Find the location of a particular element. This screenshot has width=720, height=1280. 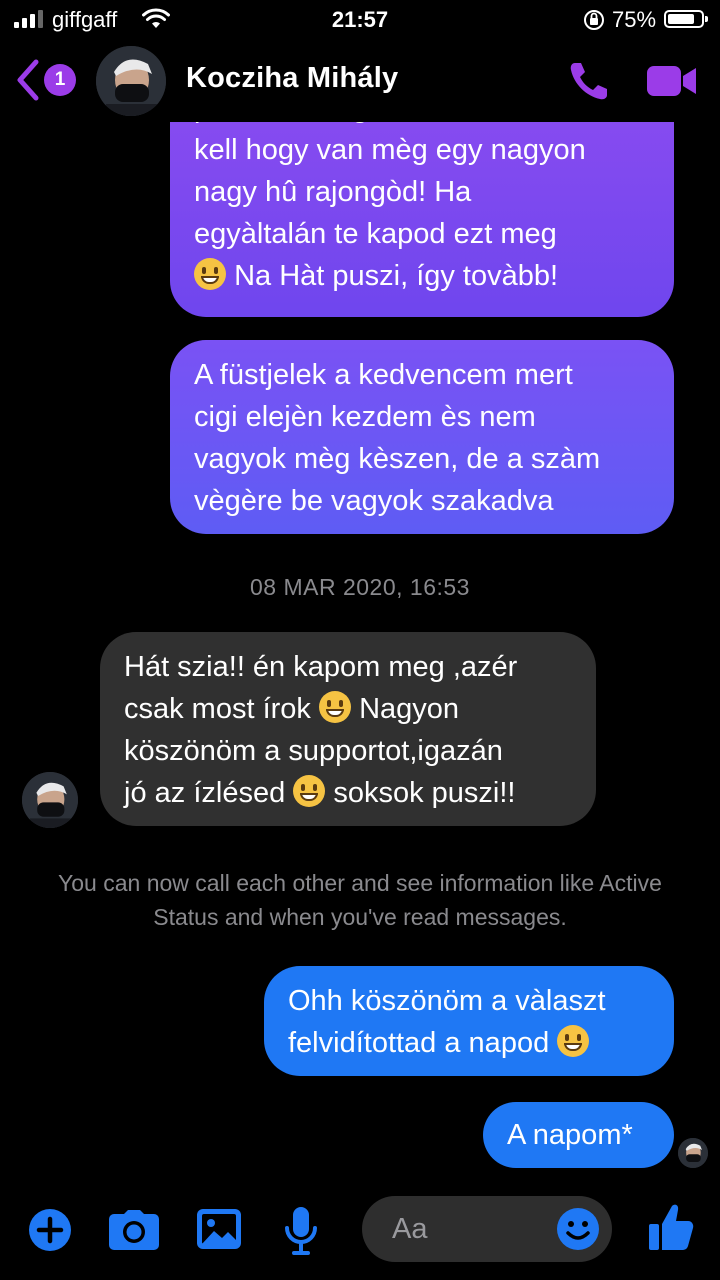

thumbs-up-icon is located at coordinates (671, 1227).